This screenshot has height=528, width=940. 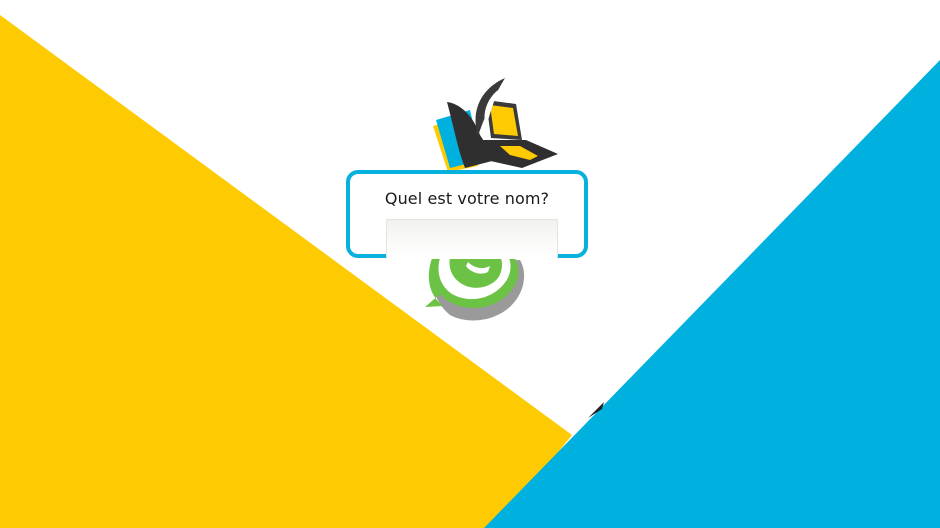 What do you see at coordinates (475, 289) in the screenshot?
I see `whatsapp-icon` at bounding box center [475, 289].